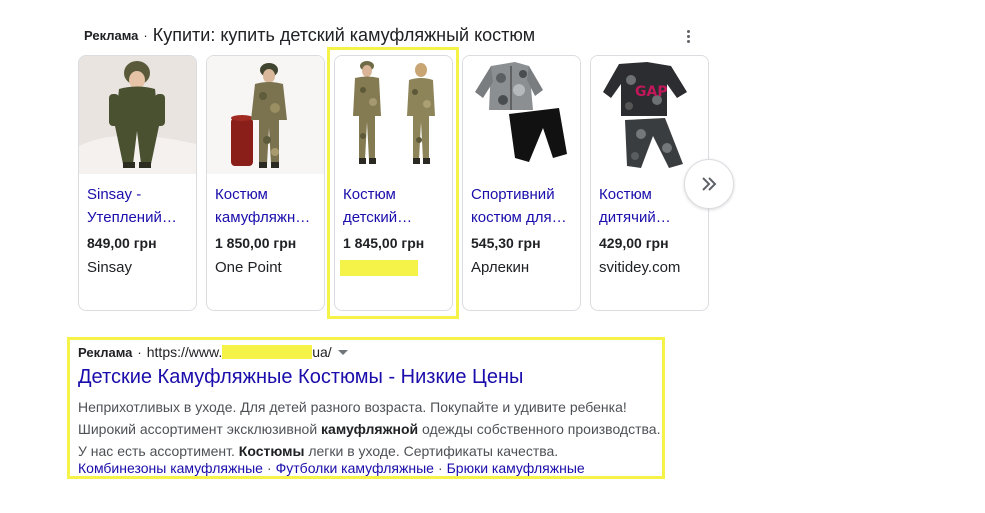 The image size is (985, 513). What do you see at coordinates (384, 243) in the screenshot?
I see `product-price: 1 845,00 грн` at bounding box center [384, 243].